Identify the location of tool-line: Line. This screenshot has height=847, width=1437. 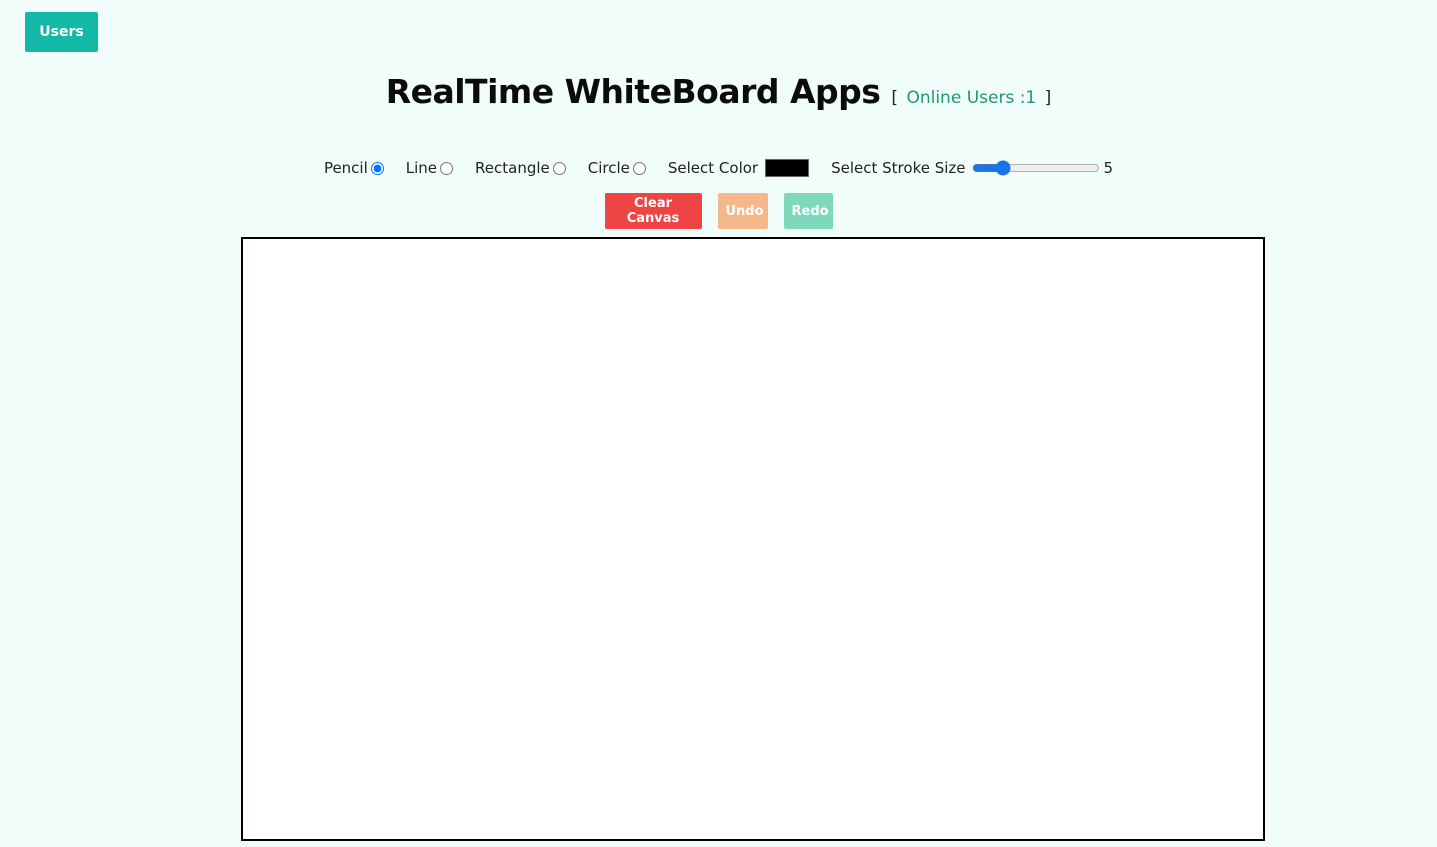
(429, 168).